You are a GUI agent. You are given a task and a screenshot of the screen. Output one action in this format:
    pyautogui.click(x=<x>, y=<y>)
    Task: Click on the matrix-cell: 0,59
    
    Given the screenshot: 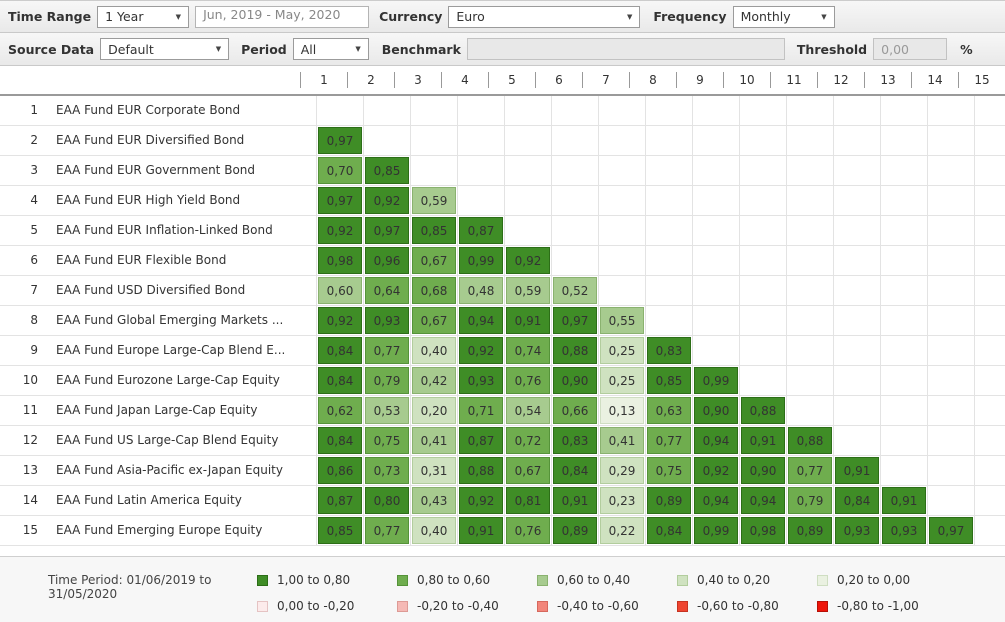 What is the action you would take?
    pyautogui.click(x=528, y=290)
    